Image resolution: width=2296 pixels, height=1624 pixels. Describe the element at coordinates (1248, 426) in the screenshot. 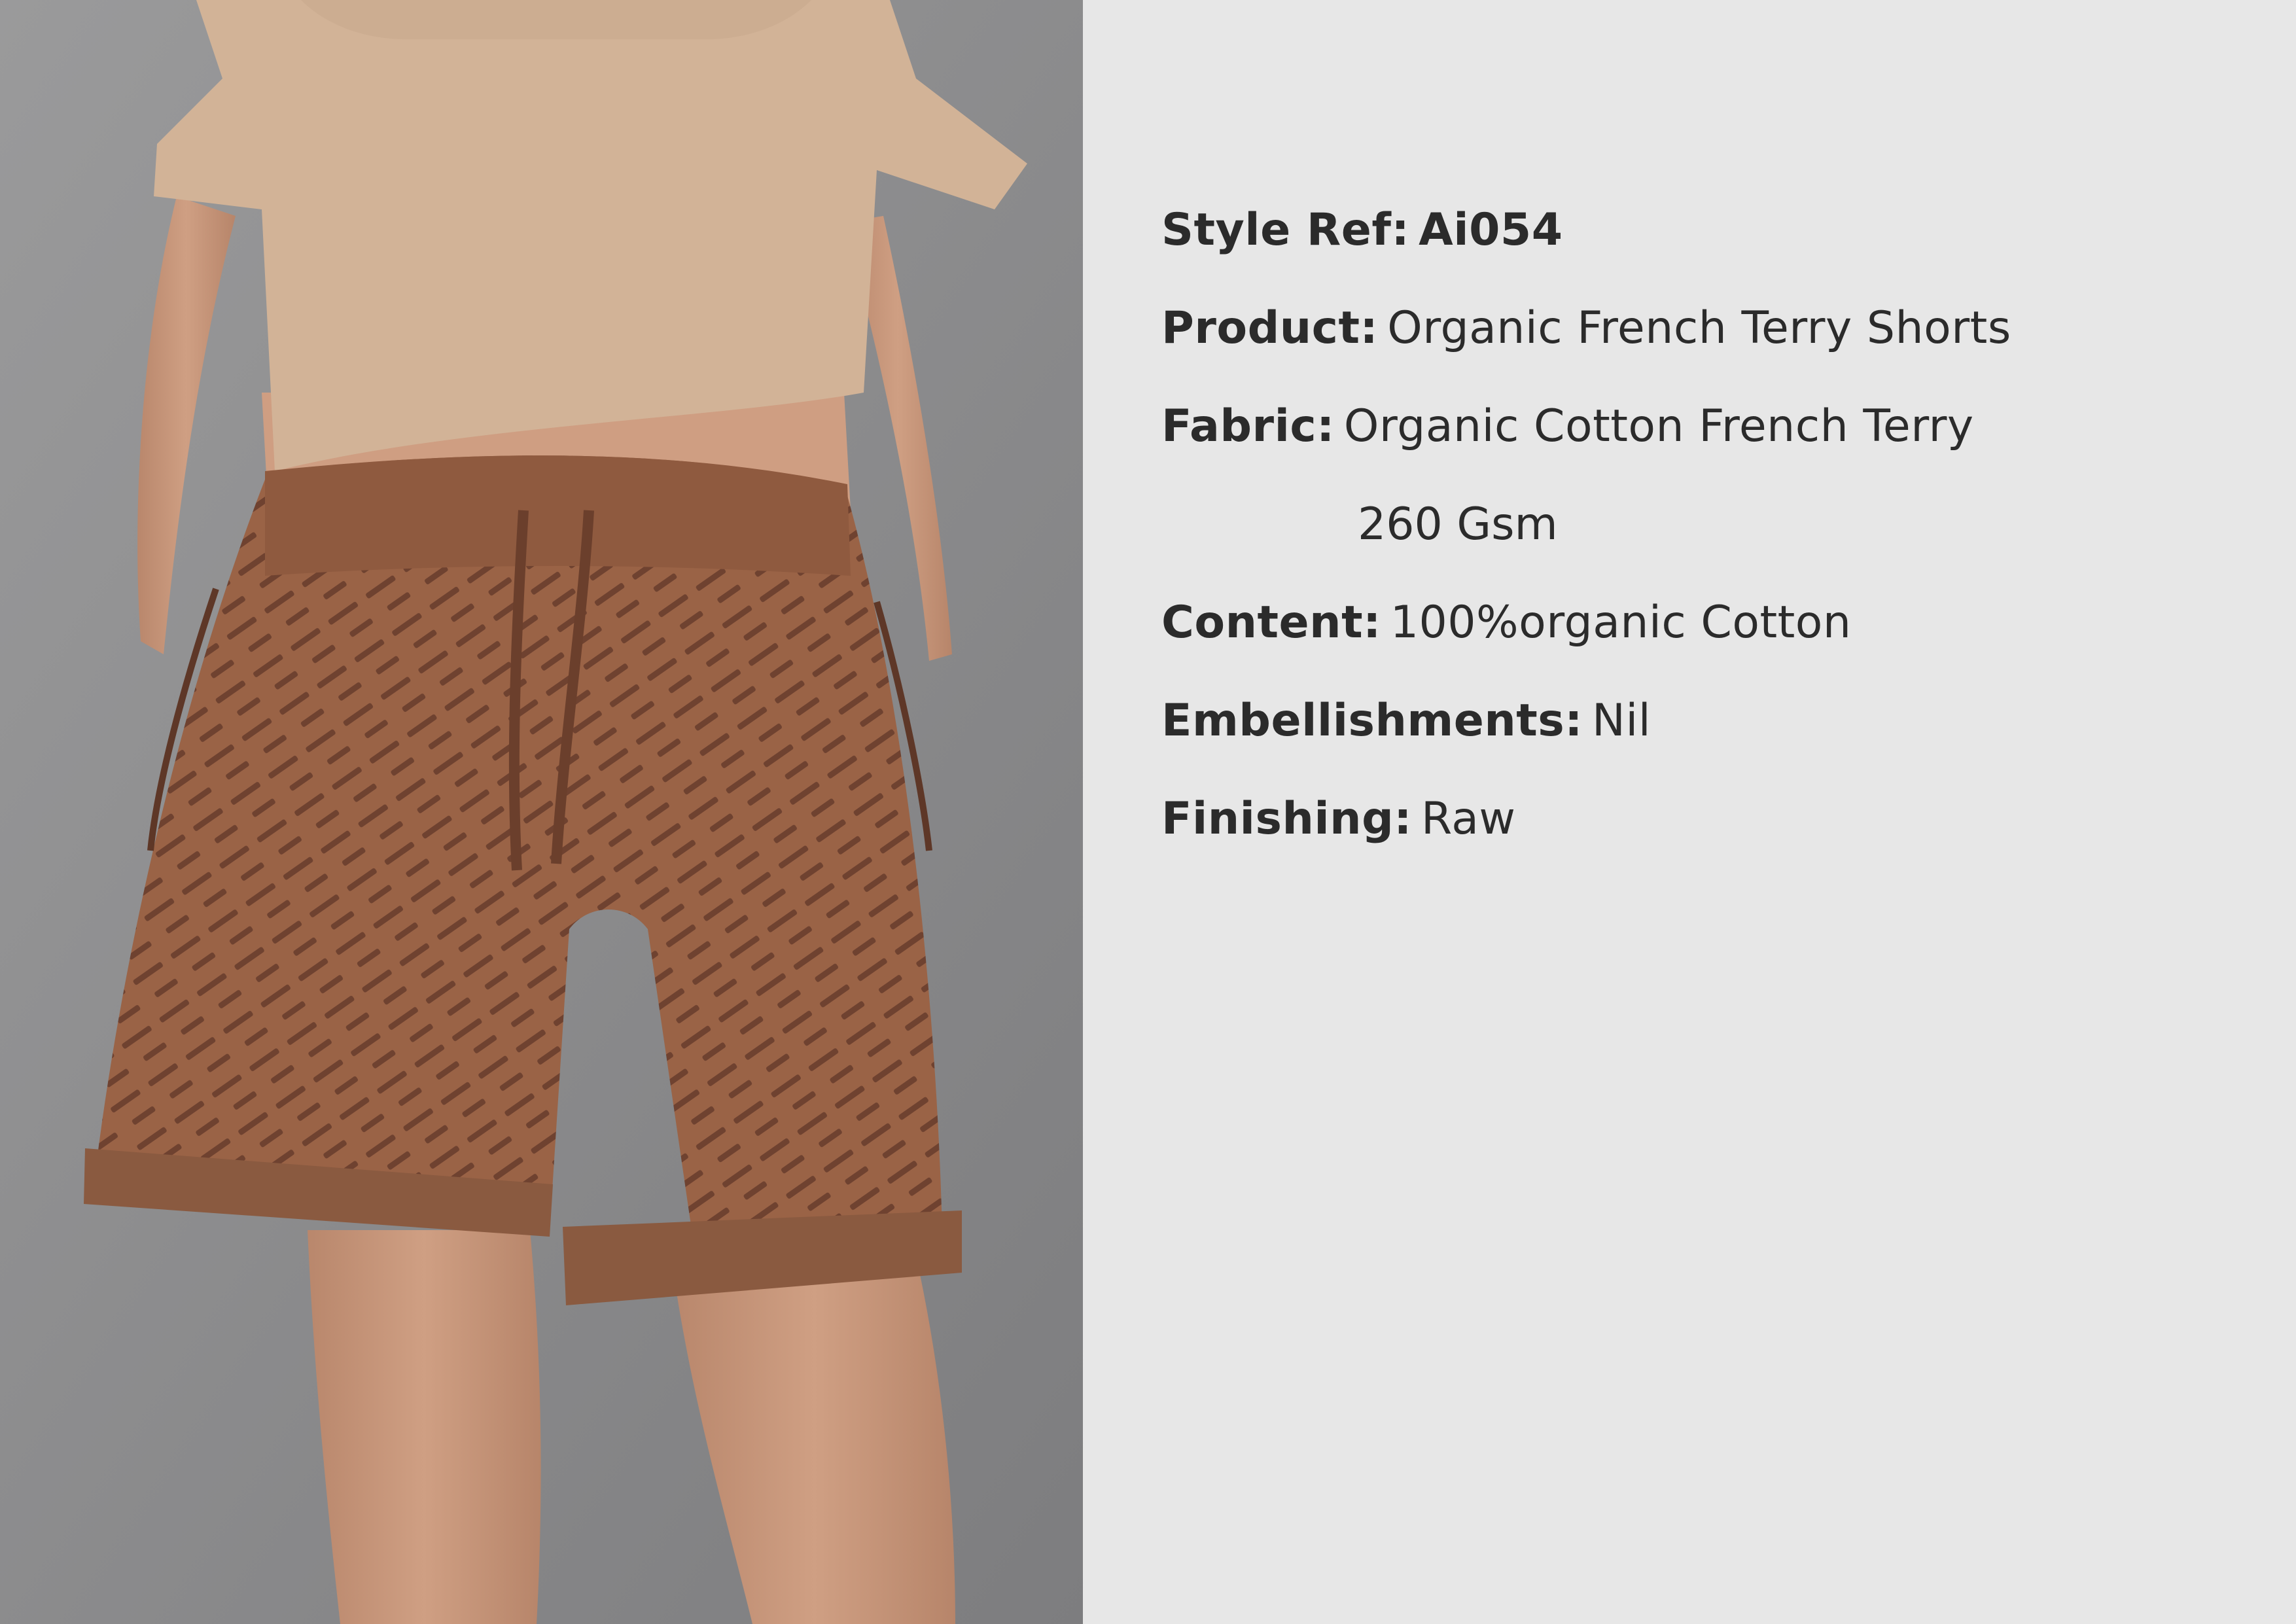

I see `fabric-label: Fabric:` at that location.